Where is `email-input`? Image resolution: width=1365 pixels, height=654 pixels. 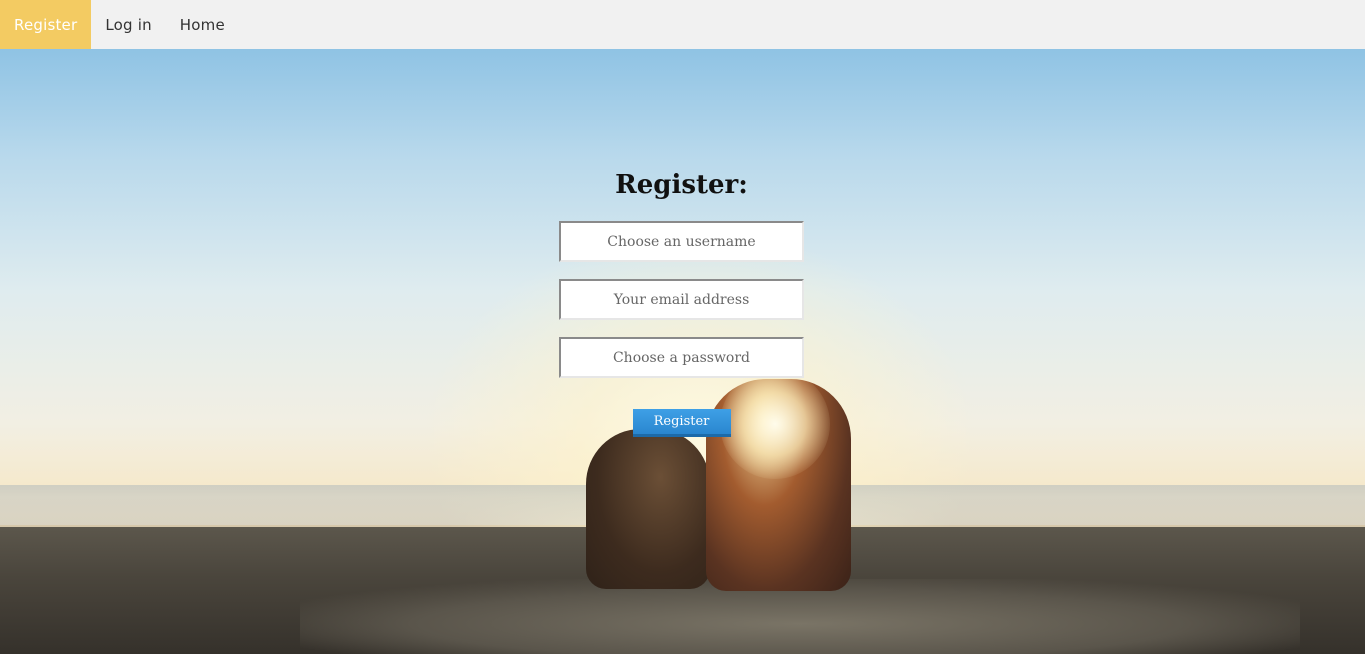
email-input is located at coordinates (681, 299).